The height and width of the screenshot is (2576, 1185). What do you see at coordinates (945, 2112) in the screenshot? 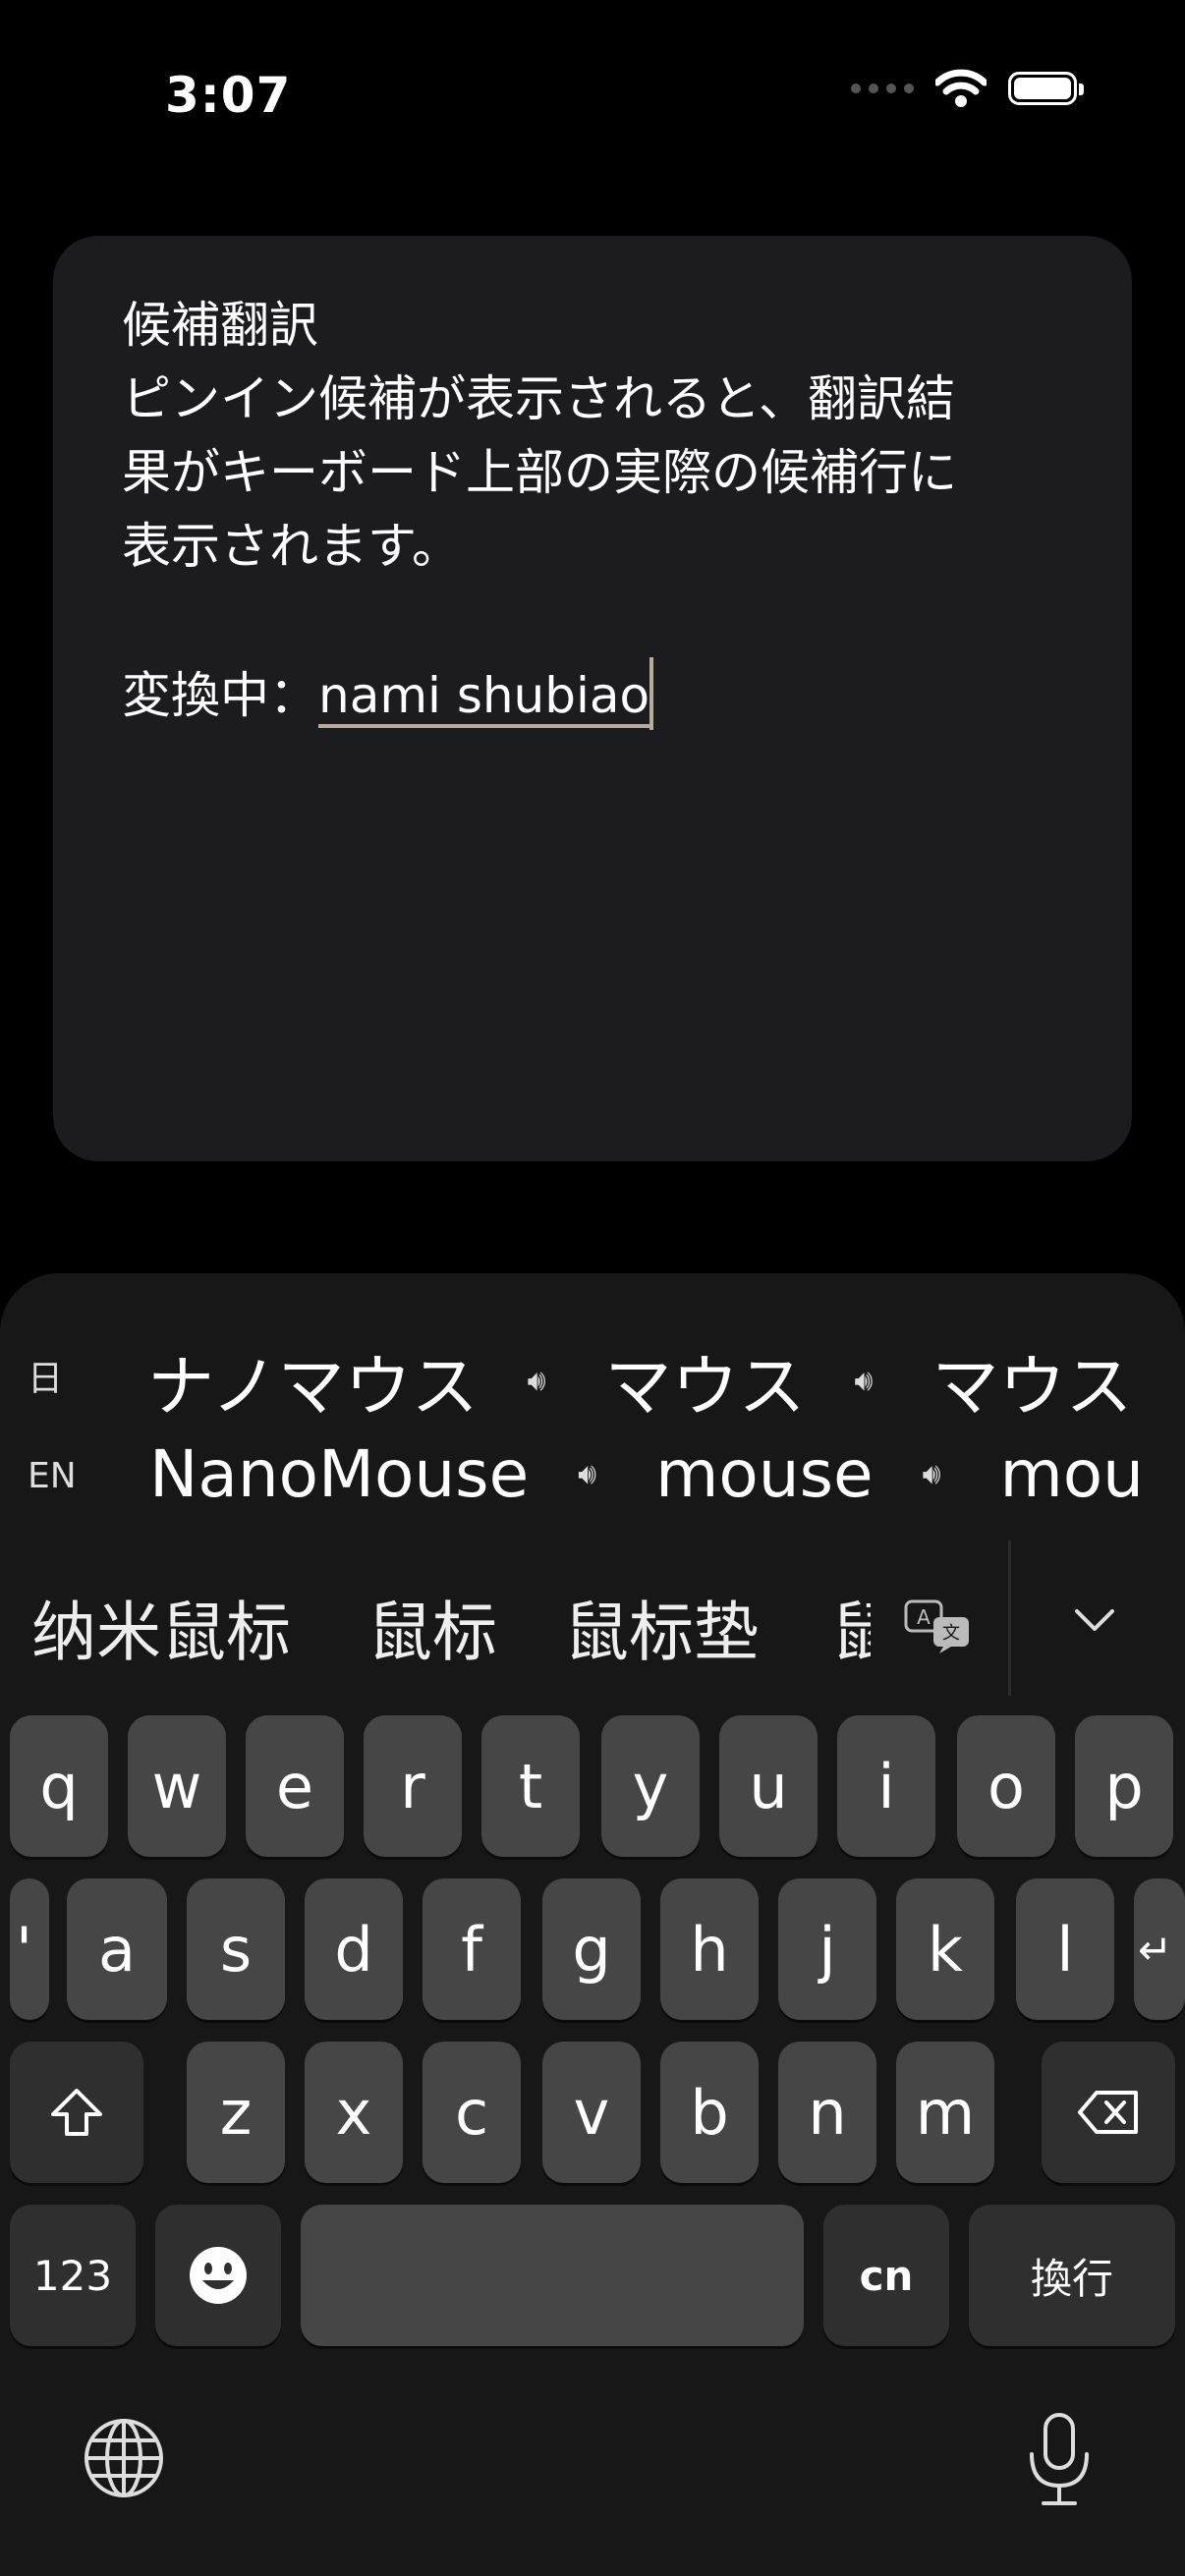
I see `key-m: m` at bounding box center [945, 2112].